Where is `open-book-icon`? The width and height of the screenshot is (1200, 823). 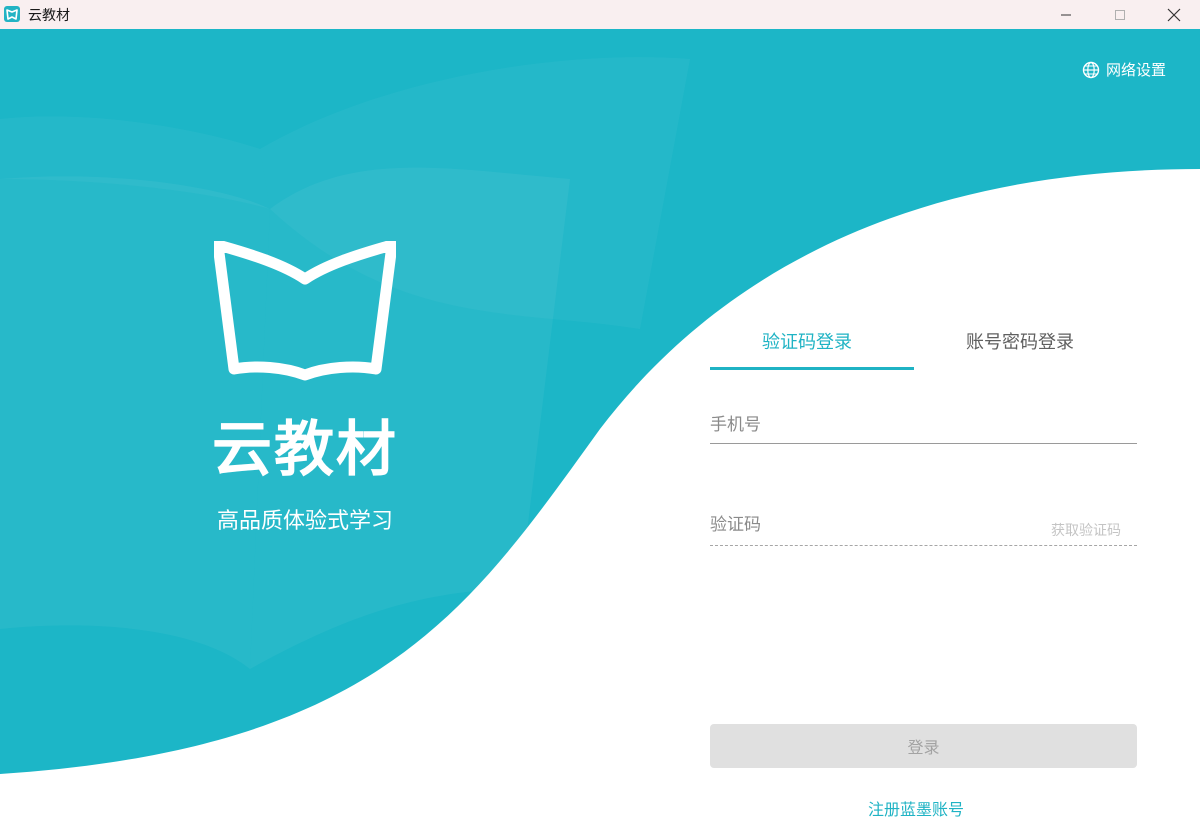 open-book-icon is located at coordinates (305, 311).